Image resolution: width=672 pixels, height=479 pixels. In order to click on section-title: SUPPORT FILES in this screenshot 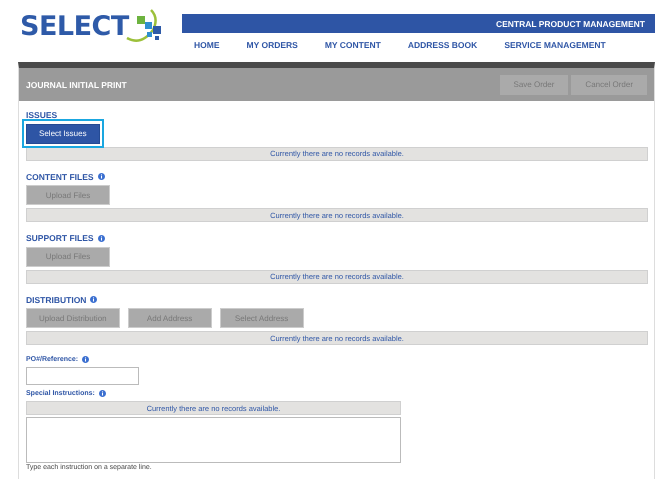, I will do `click(60, 238)`.